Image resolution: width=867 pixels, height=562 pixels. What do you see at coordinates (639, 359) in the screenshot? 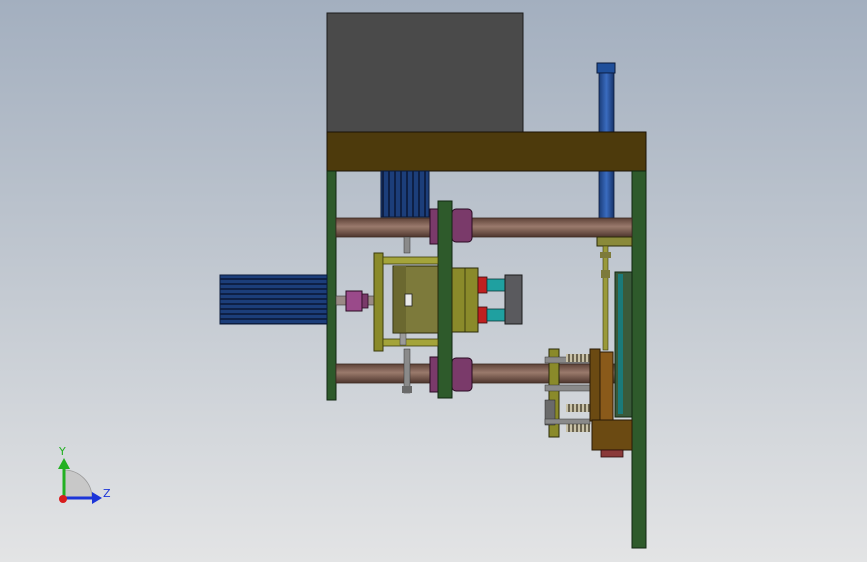
I see `frame-post-right` at bounding box center [639, 359].